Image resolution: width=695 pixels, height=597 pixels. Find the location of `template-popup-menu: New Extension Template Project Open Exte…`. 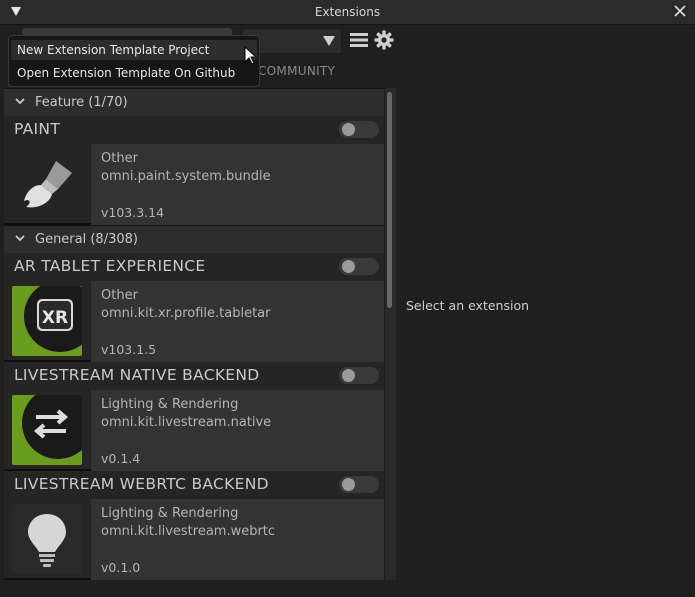

template-popup-menu: New Extension Template Project Open Exte… is located at coordinates (134, 61).